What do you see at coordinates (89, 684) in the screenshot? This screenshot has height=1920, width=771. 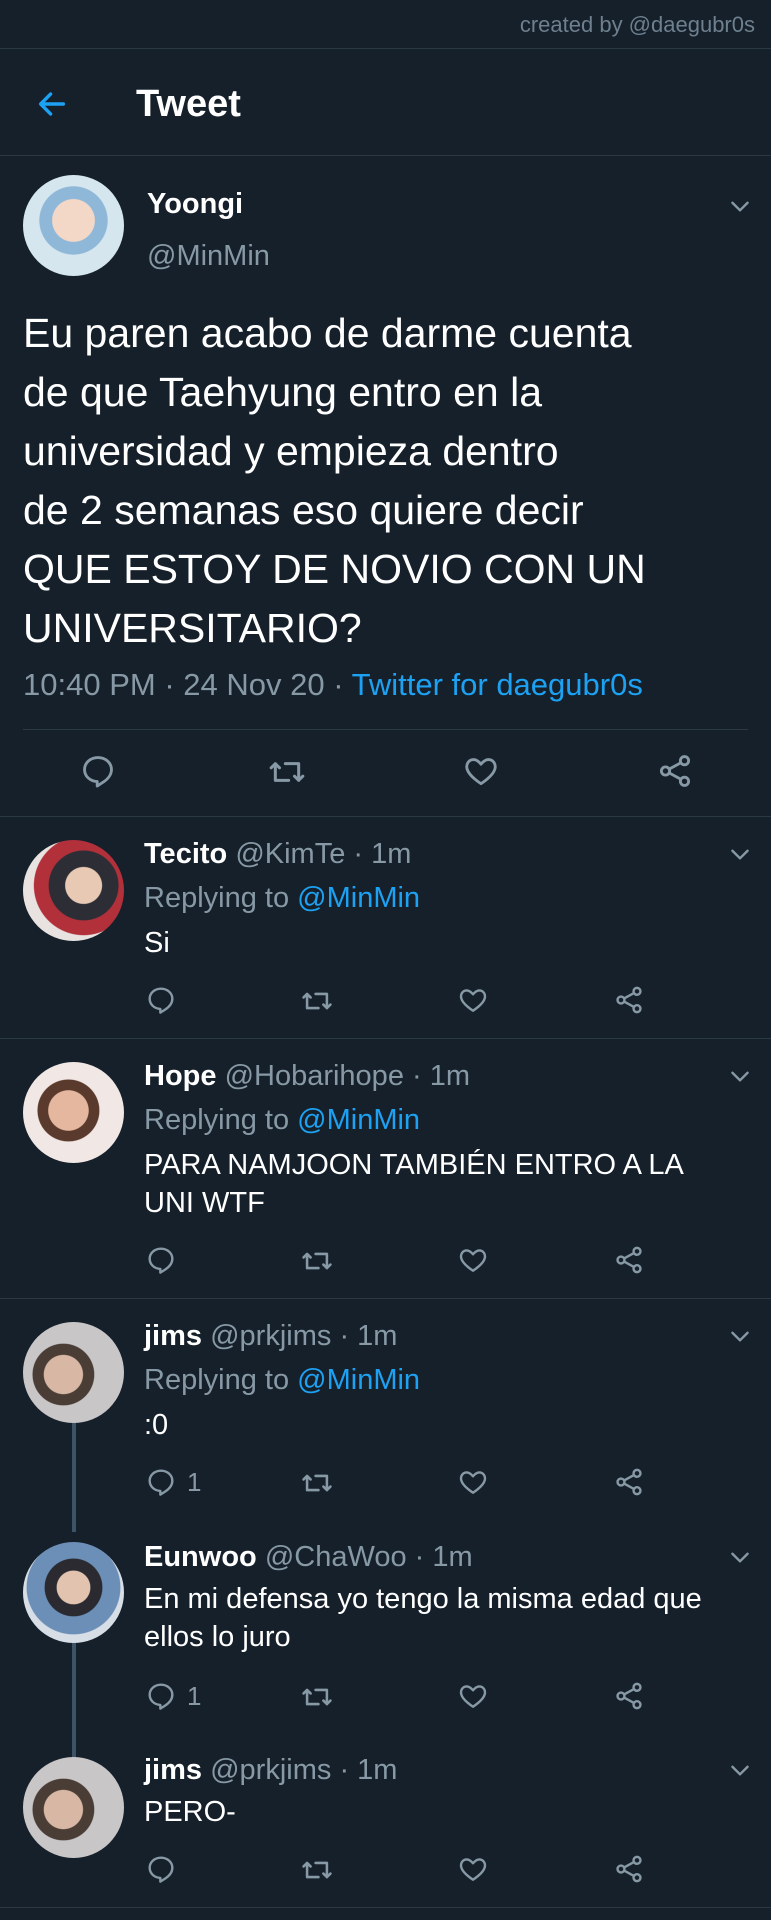 I see `tweet-time: 10:40 PM` at bounding box center [89, 684].